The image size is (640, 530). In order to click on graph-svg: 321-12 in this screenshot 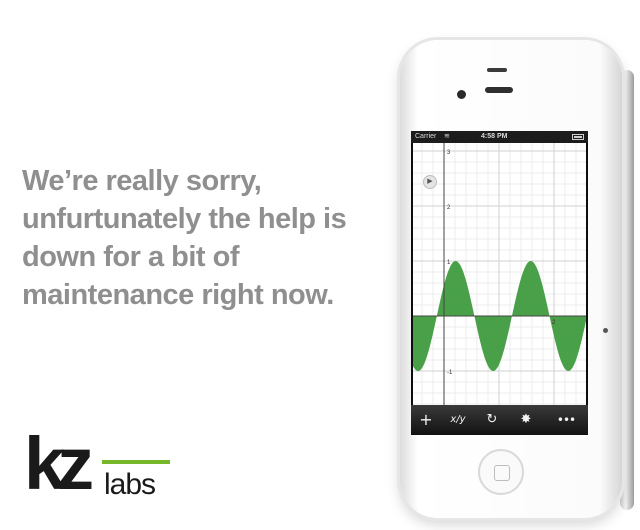, I will do `click(499, 274)`.